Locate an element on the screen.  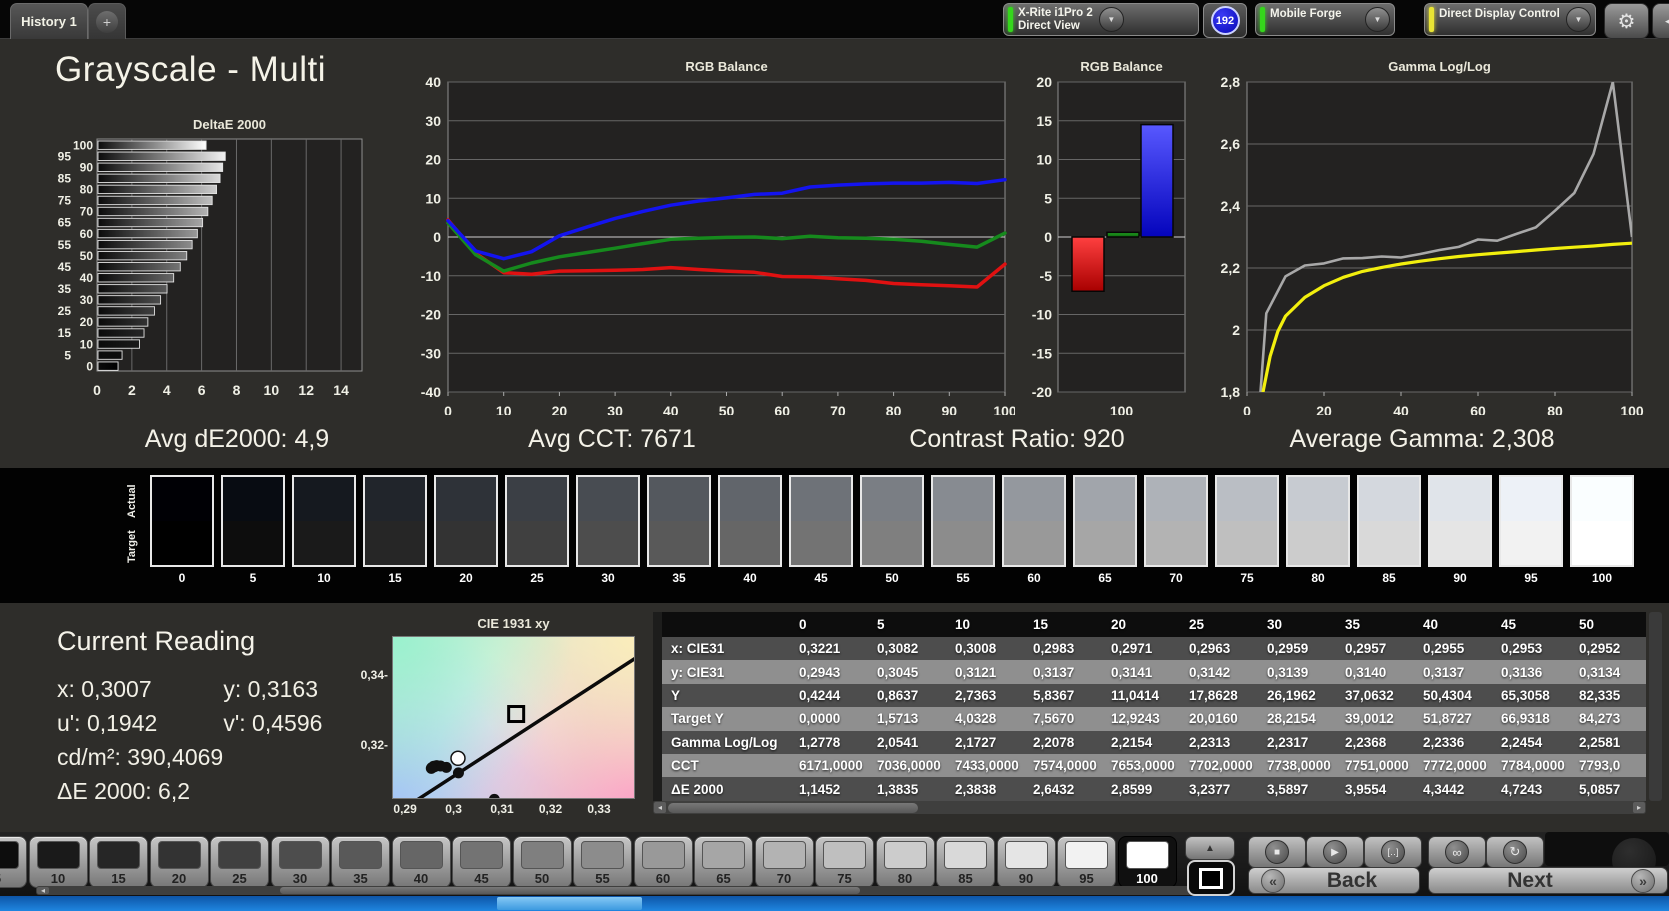
plus-icon: + is located at coordinates (107, 21).